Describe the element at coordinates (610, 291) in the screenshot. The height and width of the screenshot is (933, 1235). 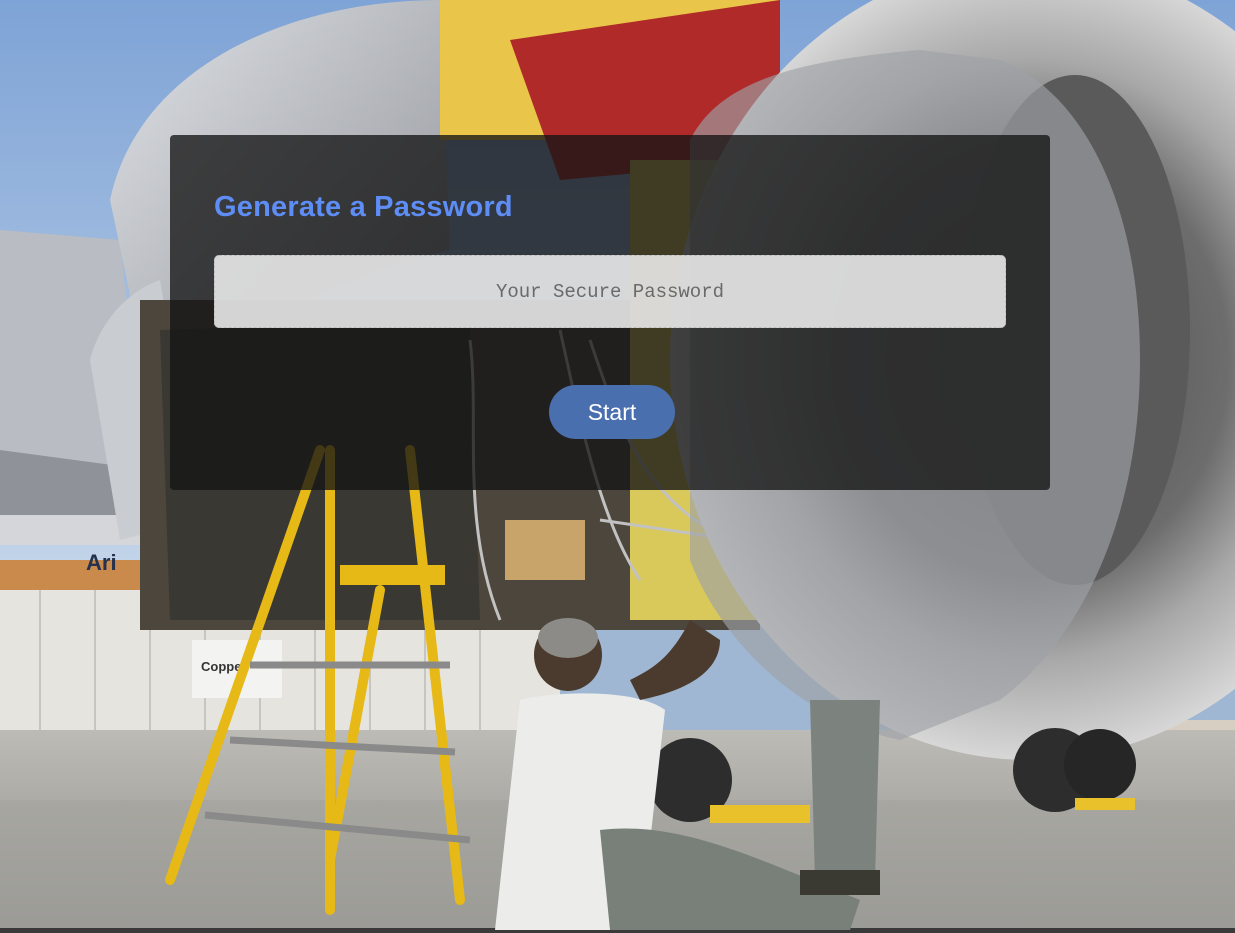
I see `password-output-field` at that location.